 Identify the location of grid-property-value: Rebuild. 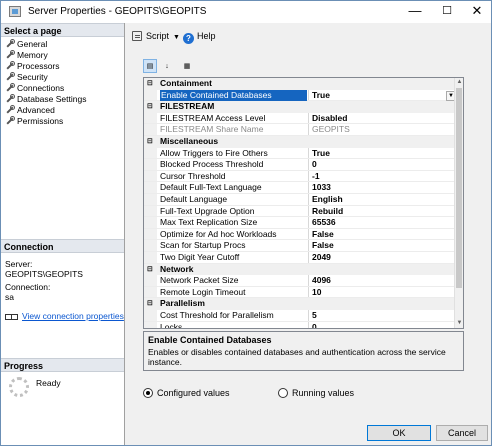
(382, 211).